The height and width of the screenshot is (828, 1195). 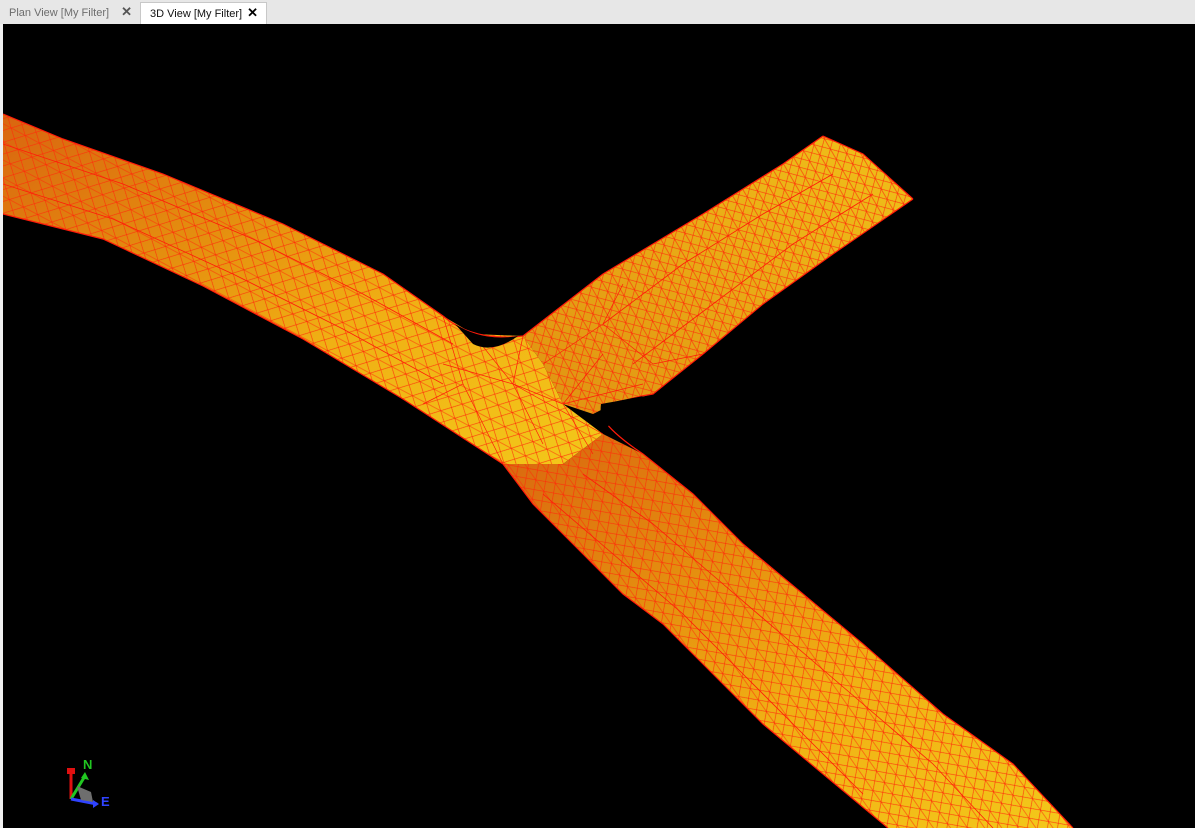 What do you see at coordinates (196, 13) in the screenshot?
I see `tab-3d-view-label: 3D View [My Filter]` at bounding box center [196, 13].